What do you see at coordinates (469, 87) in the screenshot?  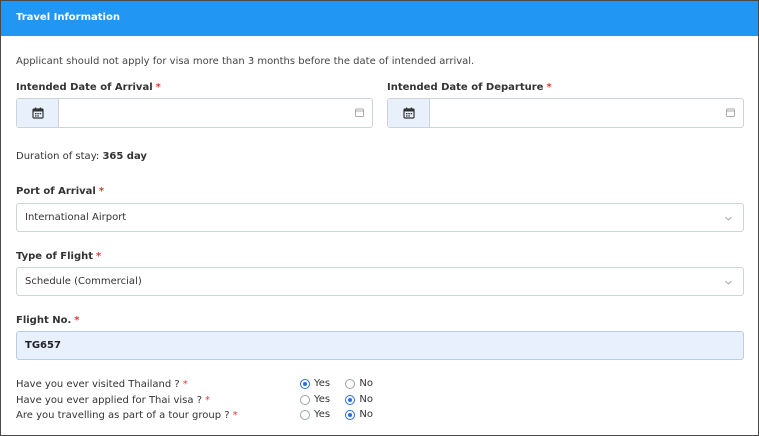 I see `departure-date-label: Intended Date of Departure *` at bounding box center [469, 87].